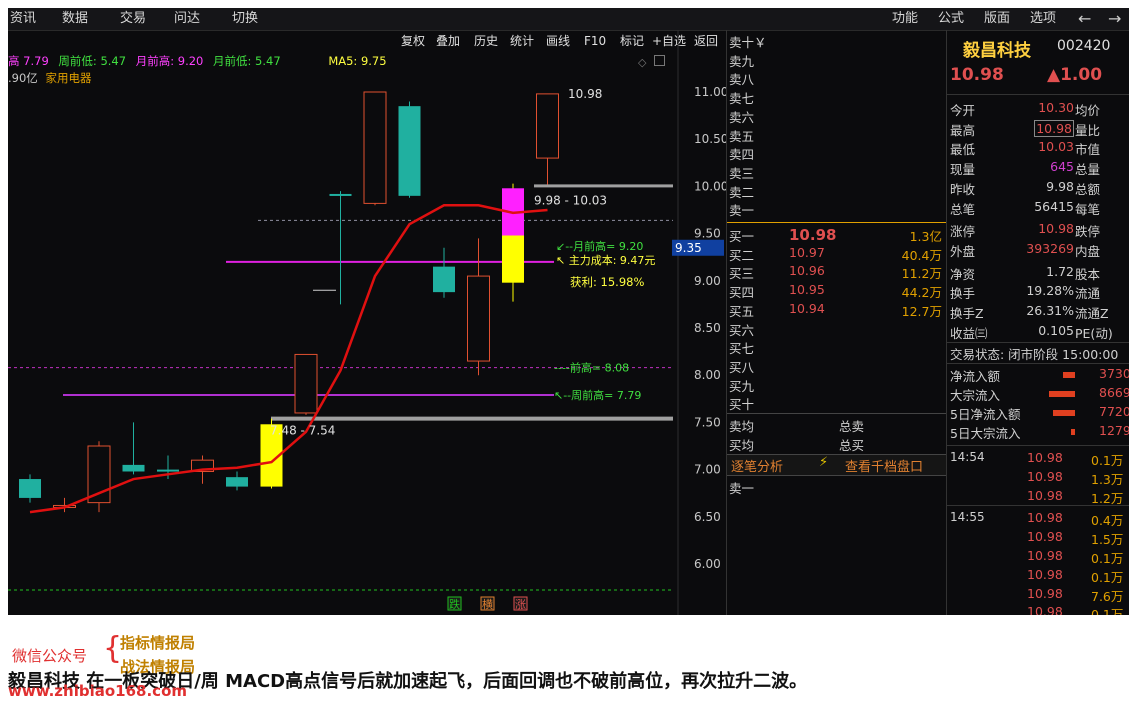 This screenshot has height=708, width=1129. Describe the element at coordinates (836, 97) in the screenshot. I see `sell-level-row: 卖七` at that location.